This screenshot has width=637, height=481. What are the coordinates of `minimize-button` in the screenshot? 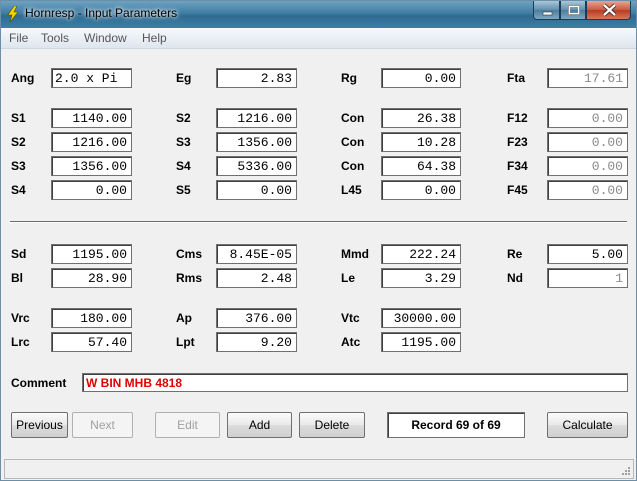 It's located at (546, 10).